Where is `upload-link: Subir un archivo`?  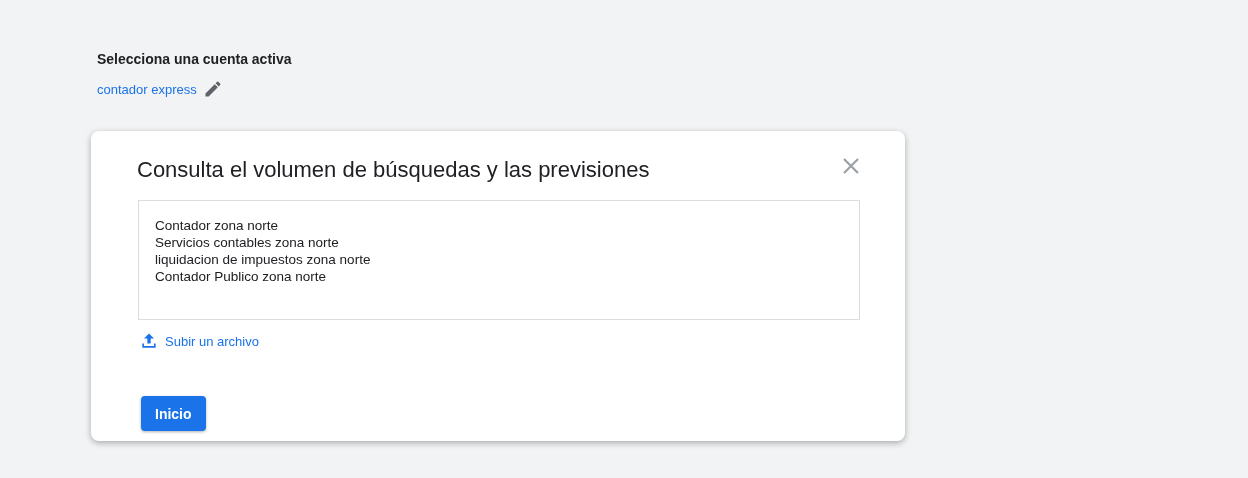
upload-link: Subir un archivo is located at coordinates (199, 341).